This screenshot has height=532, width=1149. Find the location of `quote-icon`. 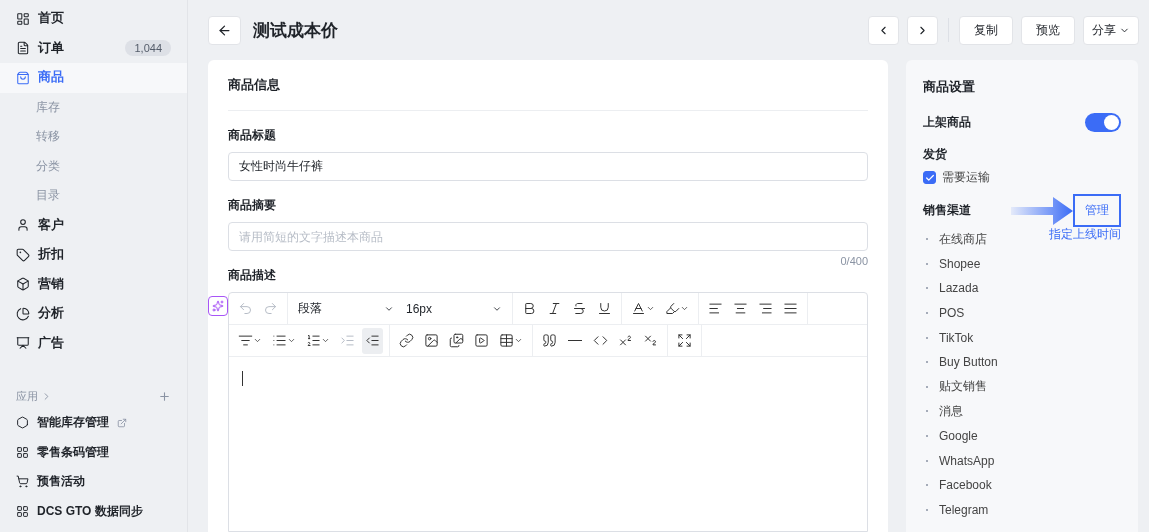

quote-icon is located at coordinates (549, 340).